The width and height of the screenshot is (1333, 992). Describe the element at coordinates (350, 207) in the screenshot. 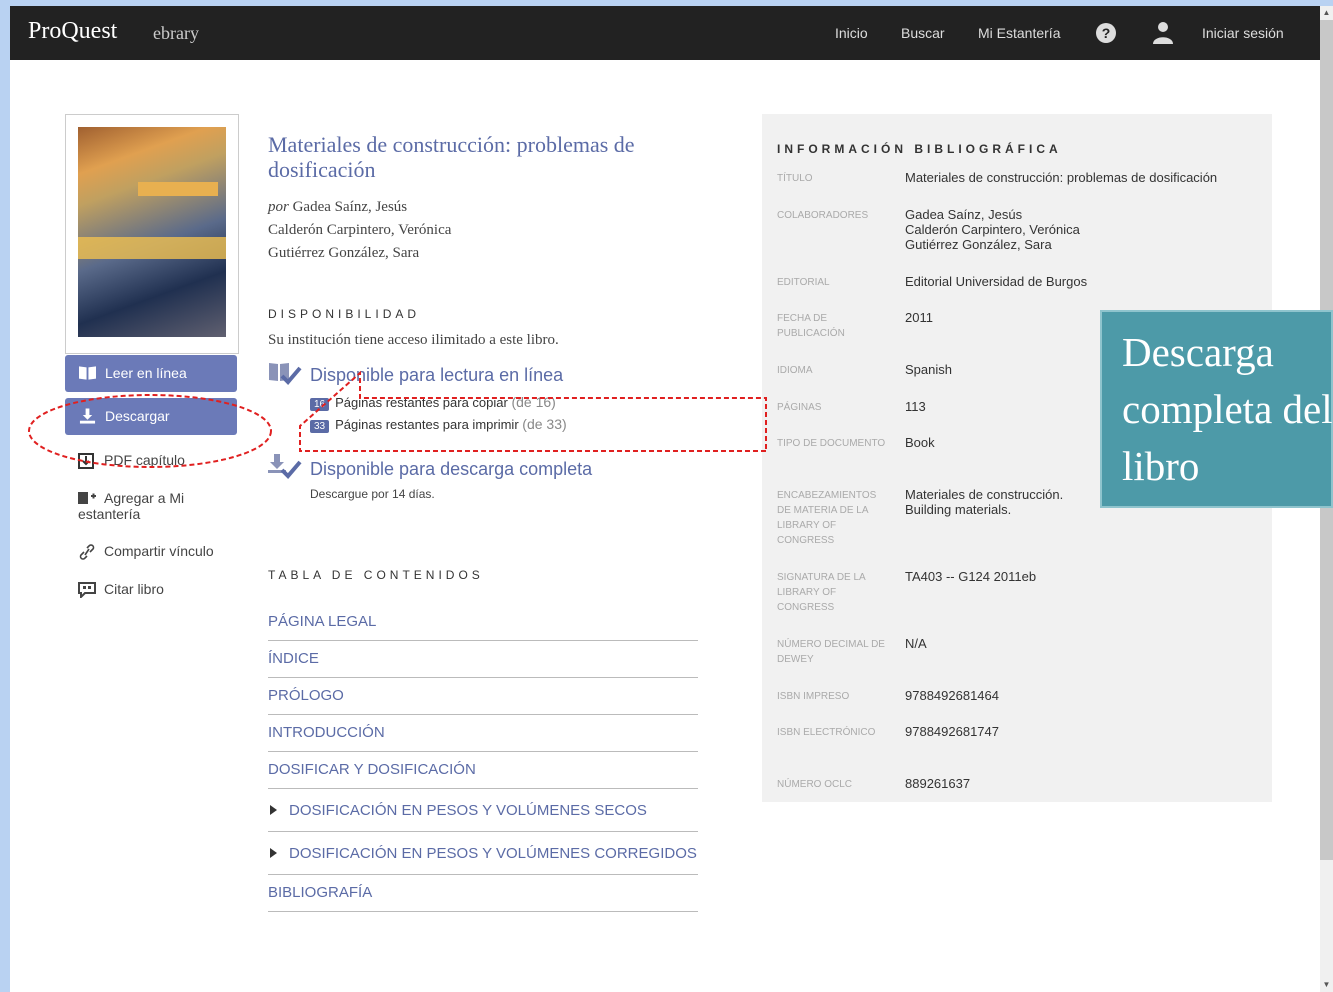

I see `author-1: Gadea Saínz, Jesús` at that location.